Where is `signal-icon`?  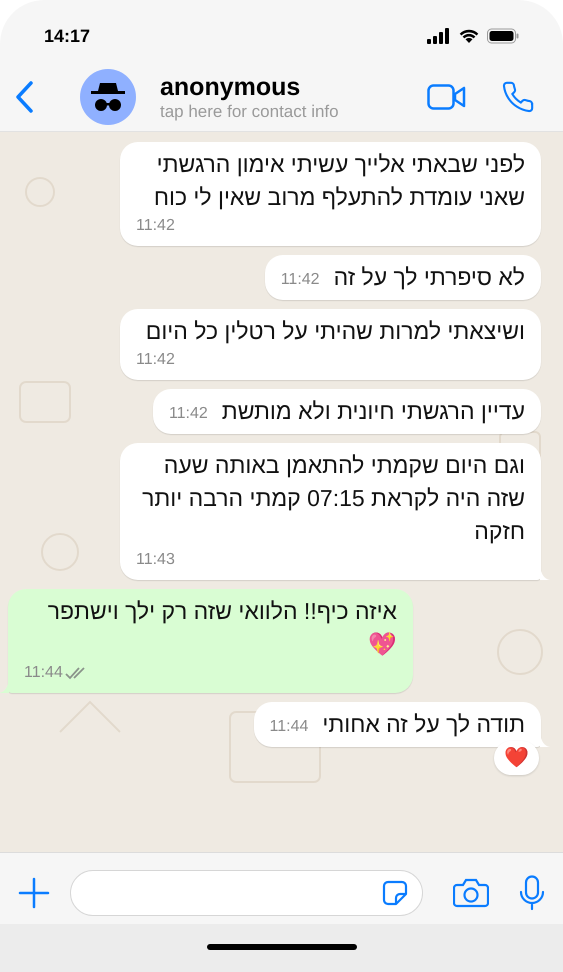 signal-icon is located at coordinates (439, 36).